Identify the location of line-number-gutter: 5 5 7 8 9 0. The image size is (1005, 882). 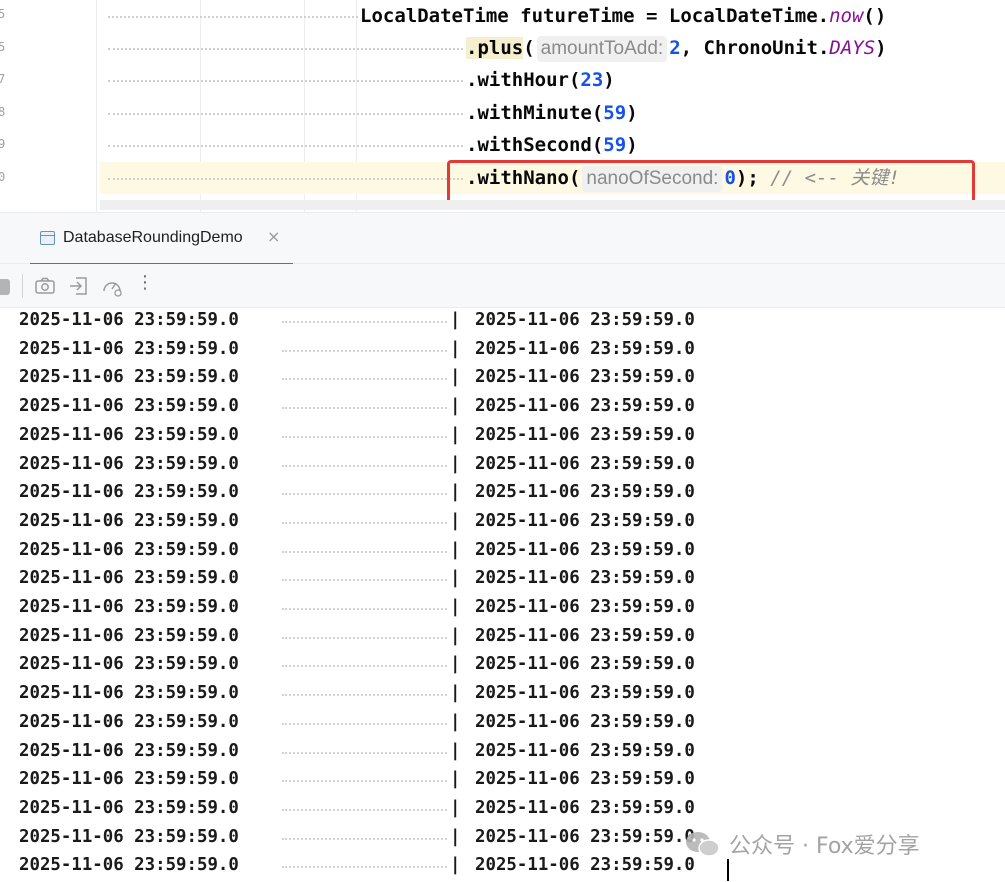
(7, 106).